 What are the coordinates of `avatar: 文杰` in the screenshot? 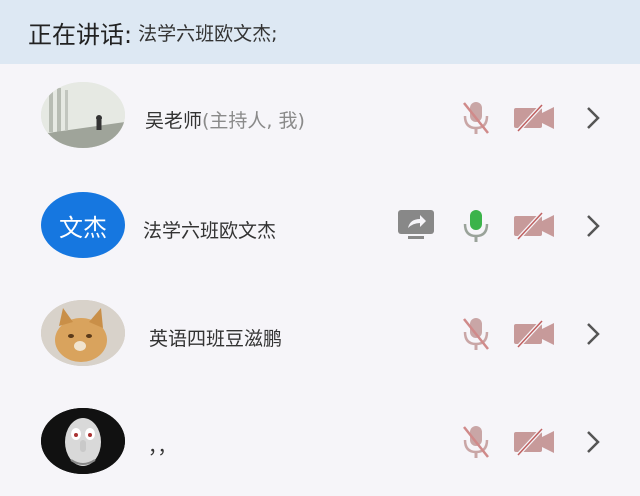 It's located at (83, 225).